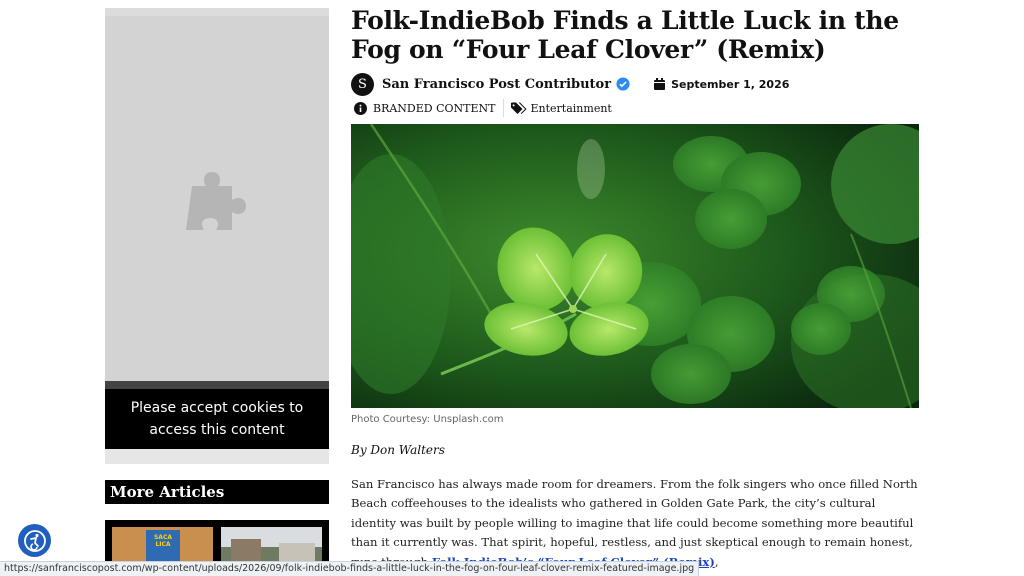 The height and width of the screenshot is (576, 1024). Describe the element at coordinates (623, 84) in the screenshot. I see `verified-badge-icon` at that location.